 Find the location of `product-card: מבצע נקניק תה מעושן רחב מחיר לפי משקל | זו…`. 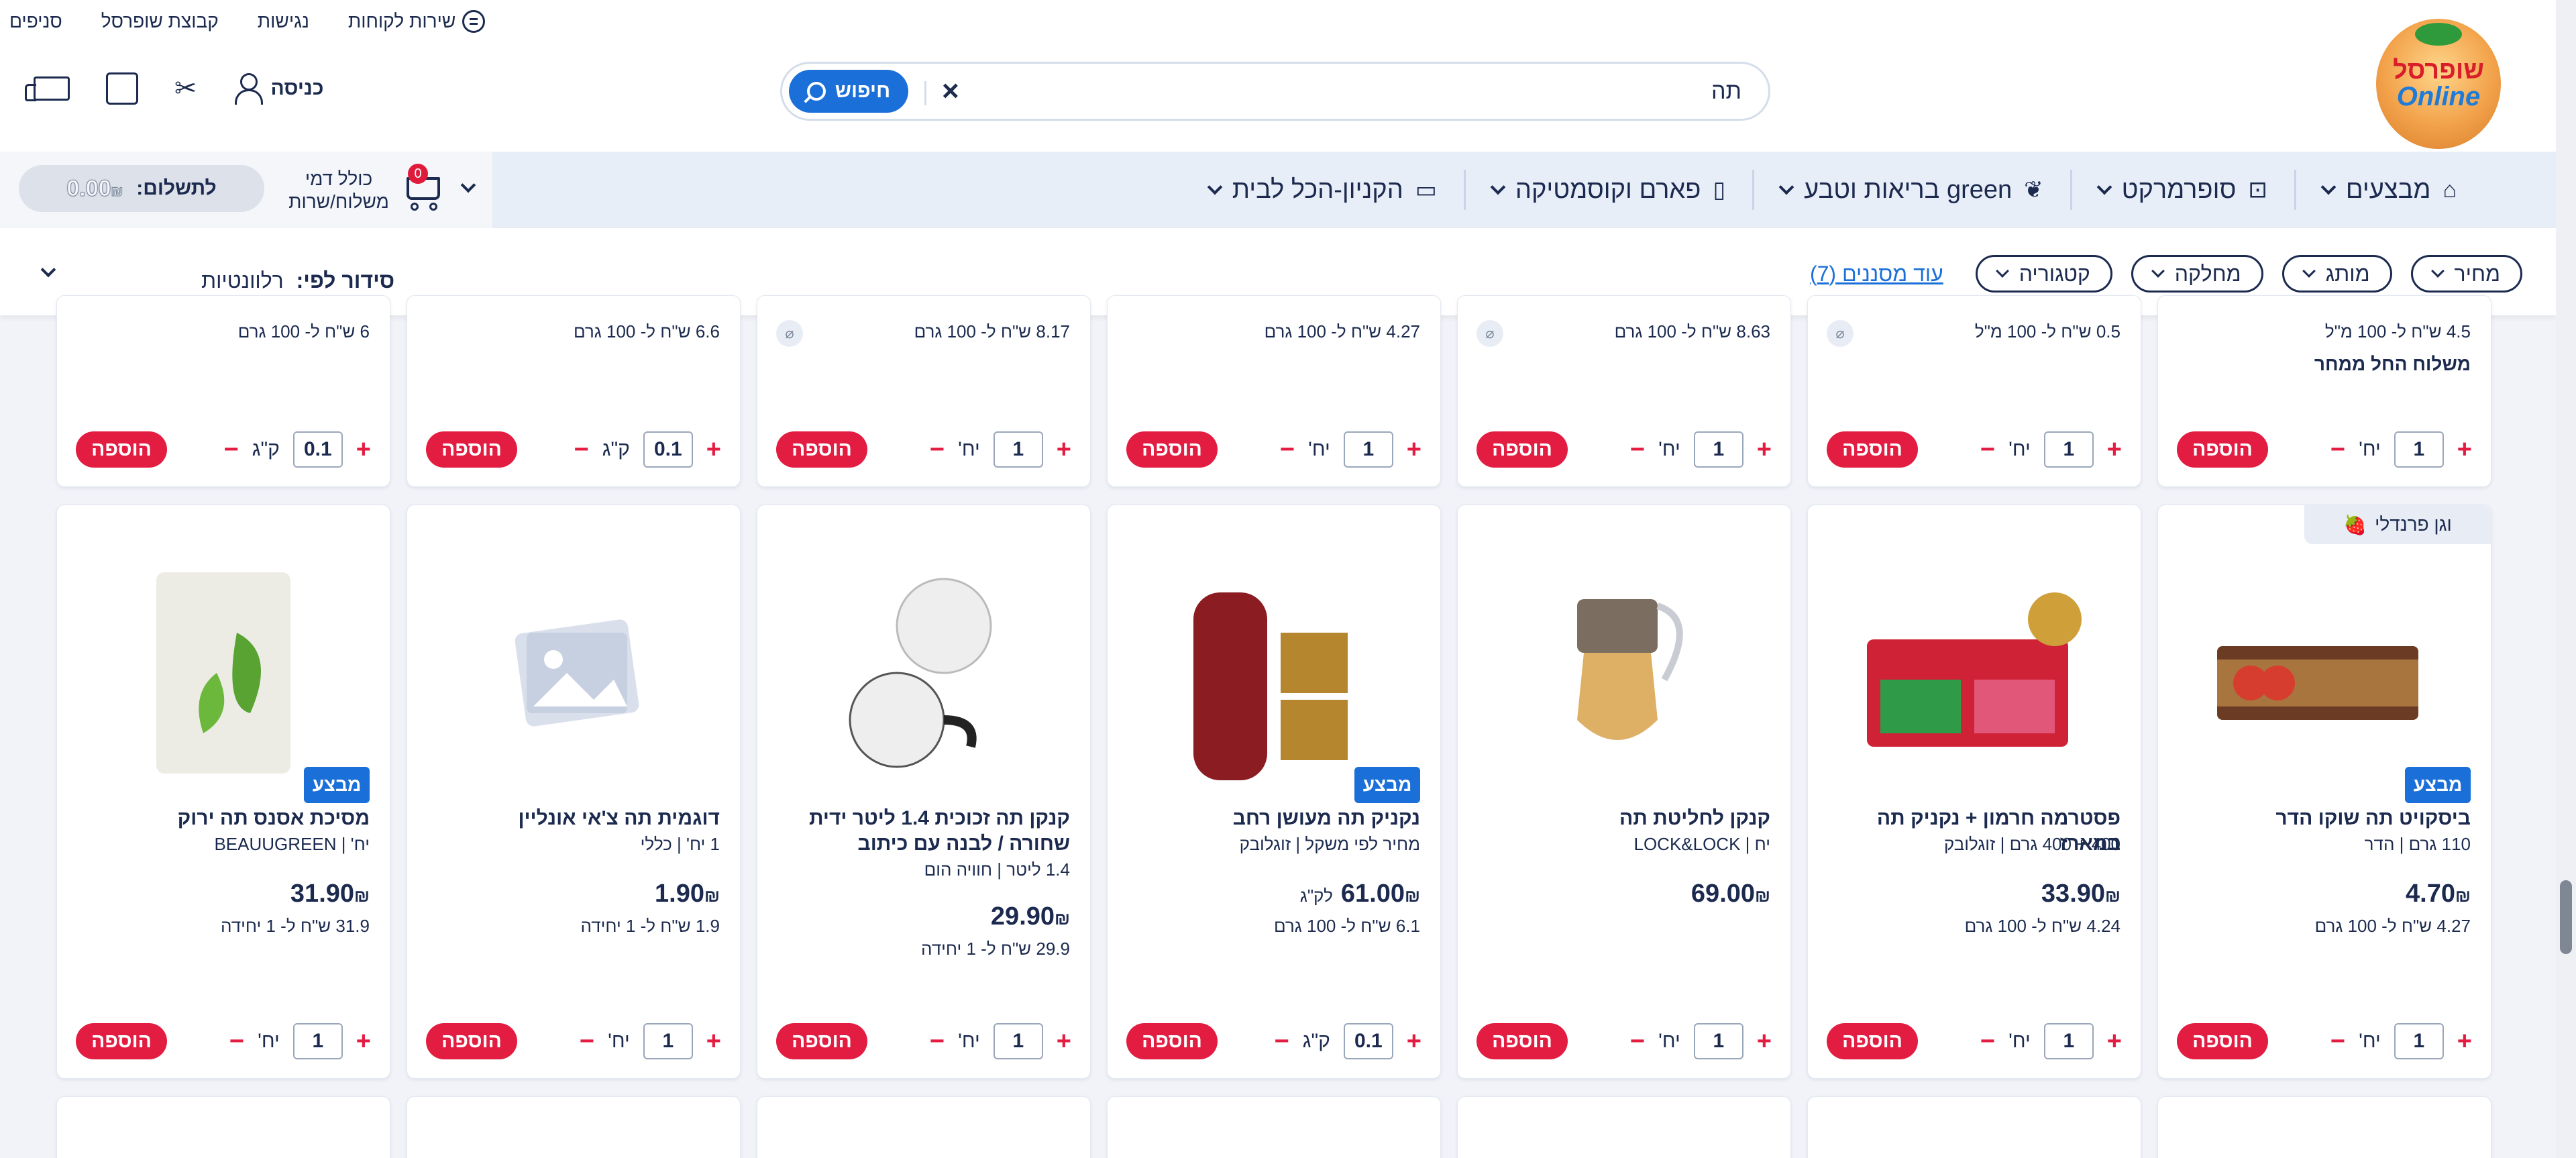

product-card: מבצע נקניק תה מעושן רחב מחיר לפי משקל | זו… is located at coordinates (1274, 792).